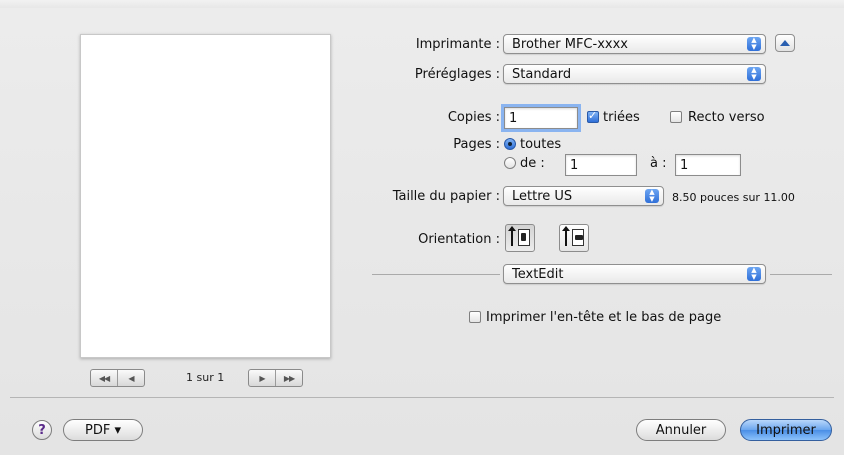 The image size is (844, 455). Describe the element at coordinates (436, 274) in the screenshot. I see `section-divider-left` at that location.